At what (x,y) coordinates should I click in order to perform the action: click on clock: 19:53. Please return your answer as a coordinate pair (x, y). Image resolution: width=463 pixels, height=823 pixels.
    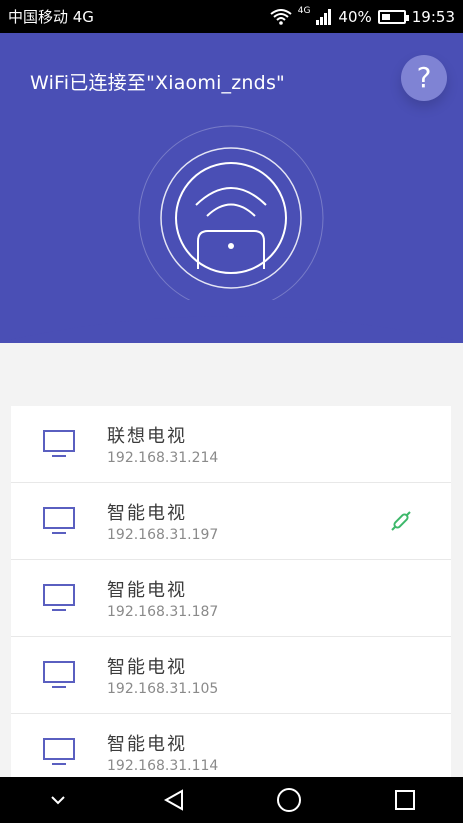
    Looking at the image, I should click on (433, 16).